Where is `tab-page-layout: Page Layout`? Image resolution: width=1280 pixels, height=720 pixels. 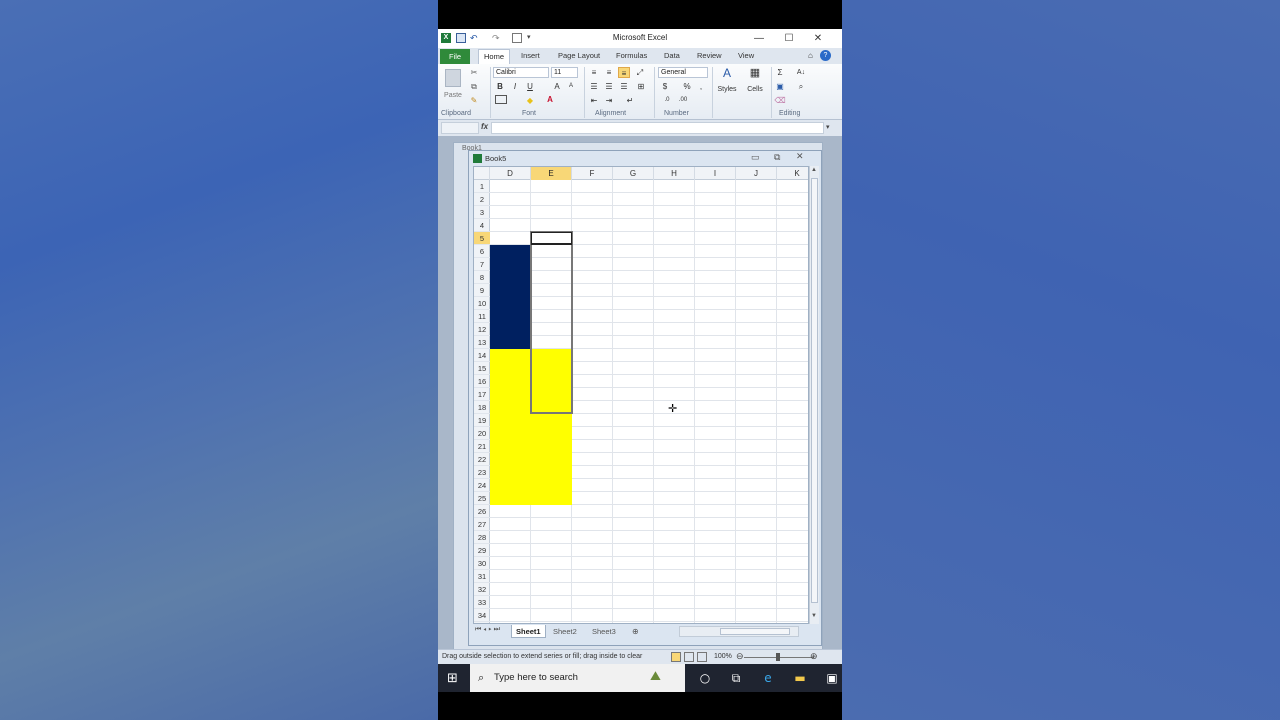 tab-page-layout: Page Layout is located at coordinates (579, 55).